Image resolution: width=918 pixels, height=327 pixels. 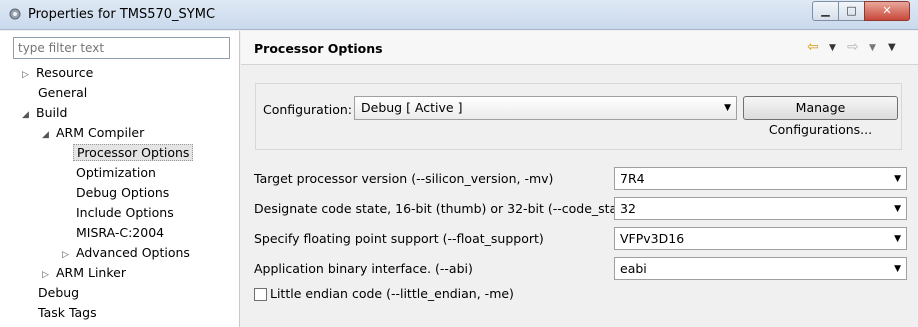 What do you see at coordinates (116, 173) in the screenshot?
I see `tree-item-optimization: Optimization` at bounding box center [116, 173].